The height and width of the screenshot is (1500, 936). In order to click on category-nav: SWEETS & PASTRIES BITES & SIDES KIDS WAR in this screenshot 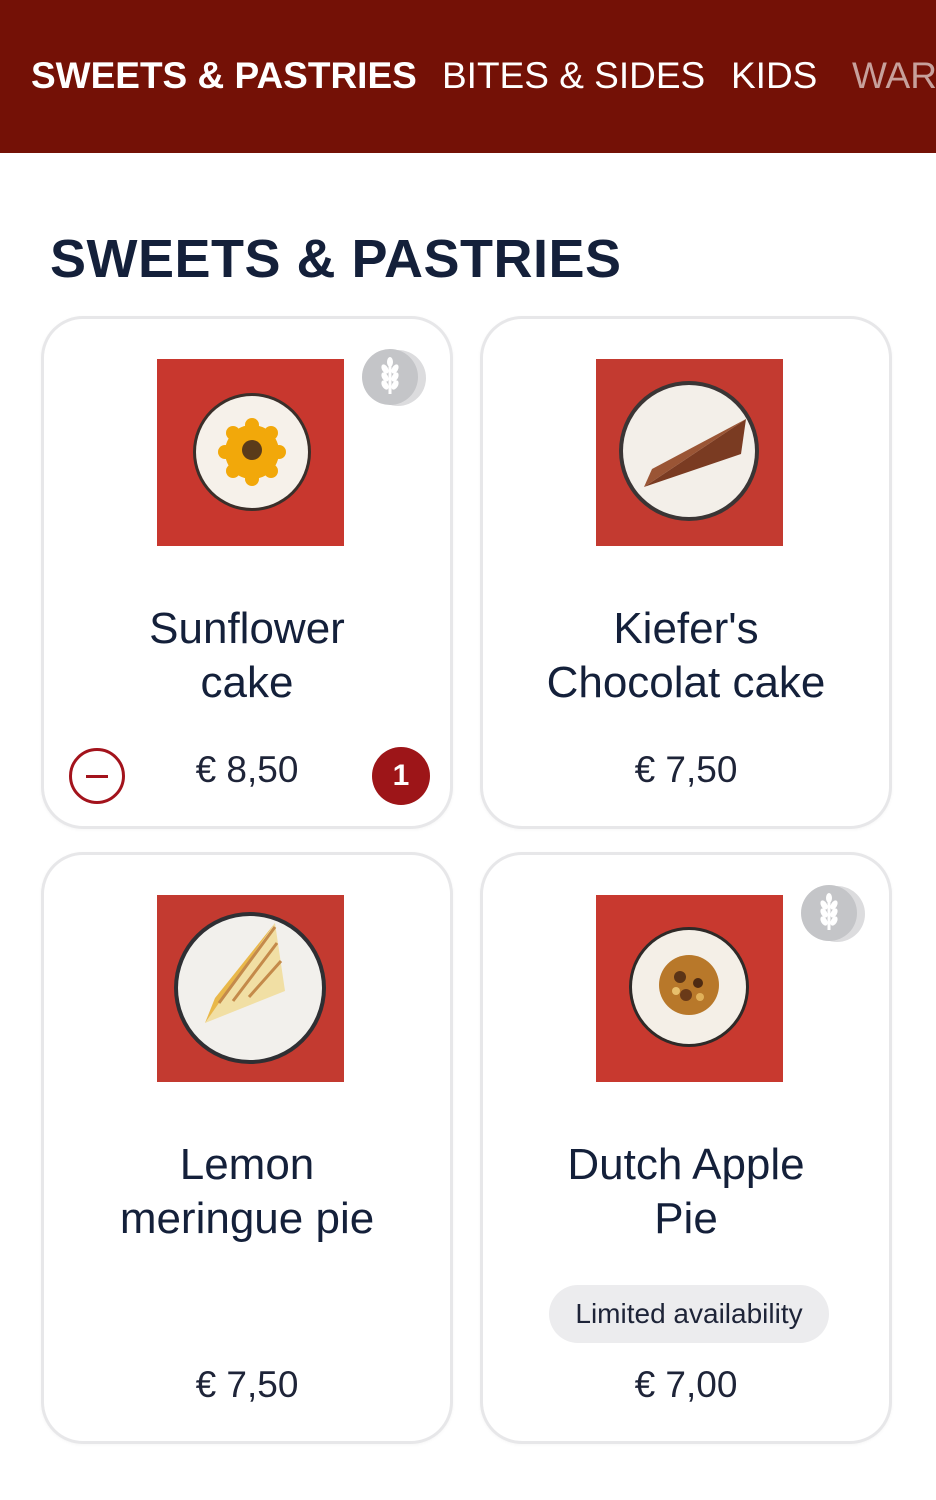, I will do `click(468, 76)`.